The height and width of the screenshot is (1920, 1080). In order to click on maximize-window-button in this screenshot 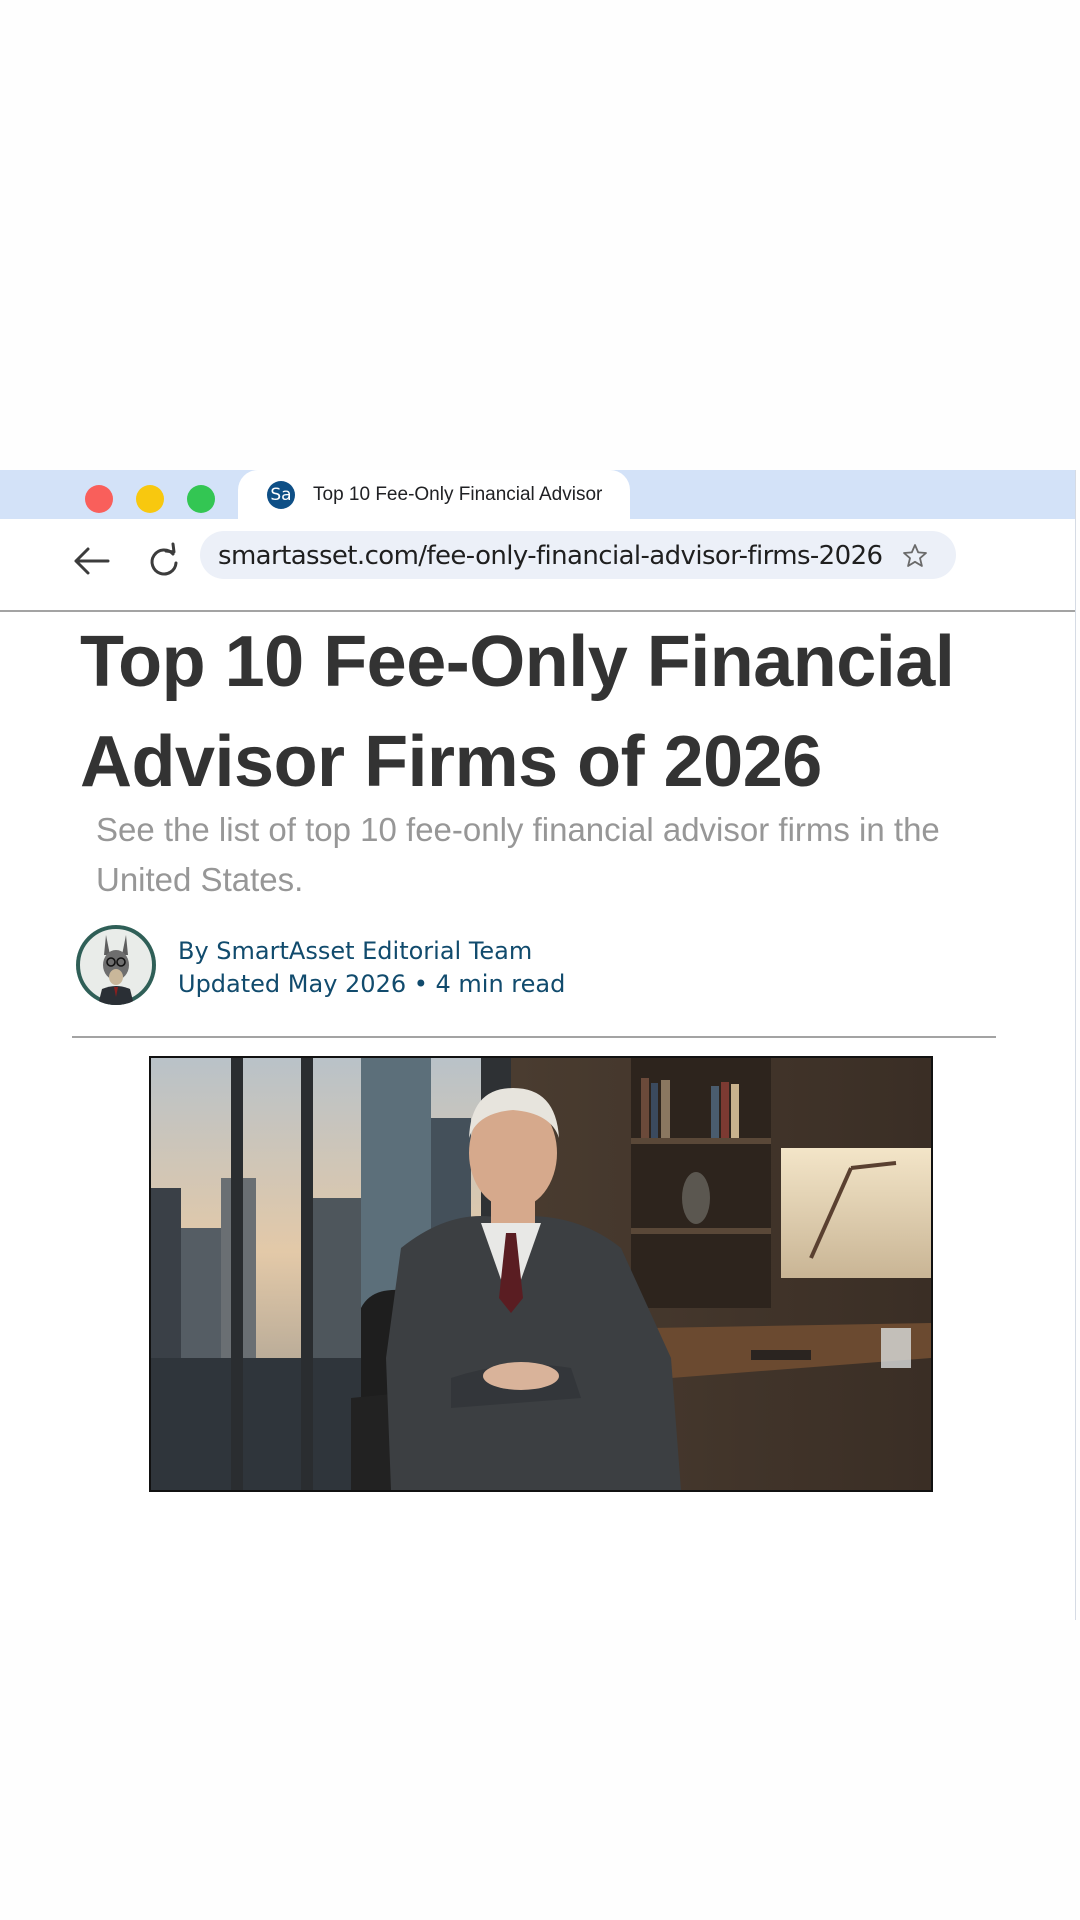, I will do `click(201, 499)`.